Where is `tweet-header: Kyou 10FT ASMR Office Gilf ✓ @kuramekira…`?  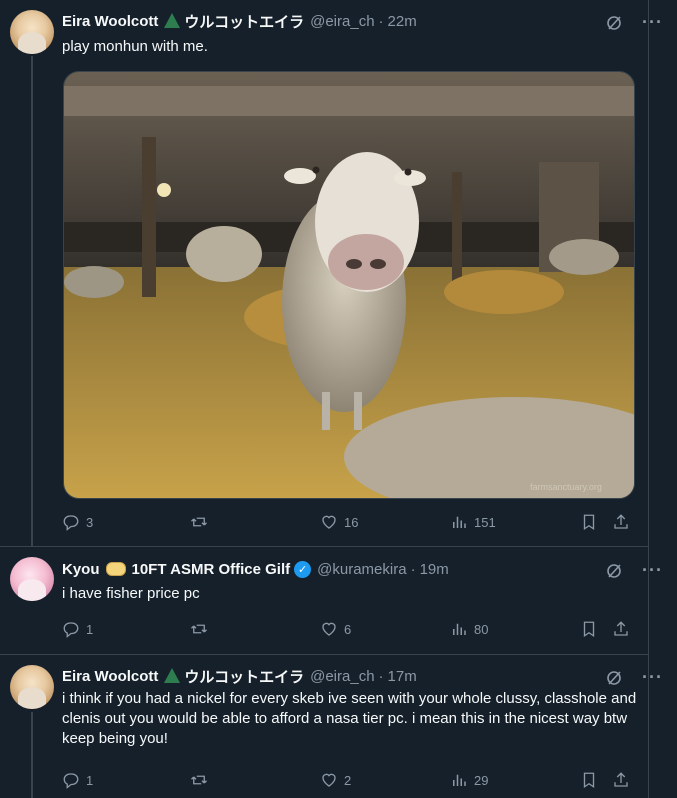
tweet-header: Kyou 10FT ASMR Office Gilf ✓ @kuramekira… is located at coordinates (255, 569).